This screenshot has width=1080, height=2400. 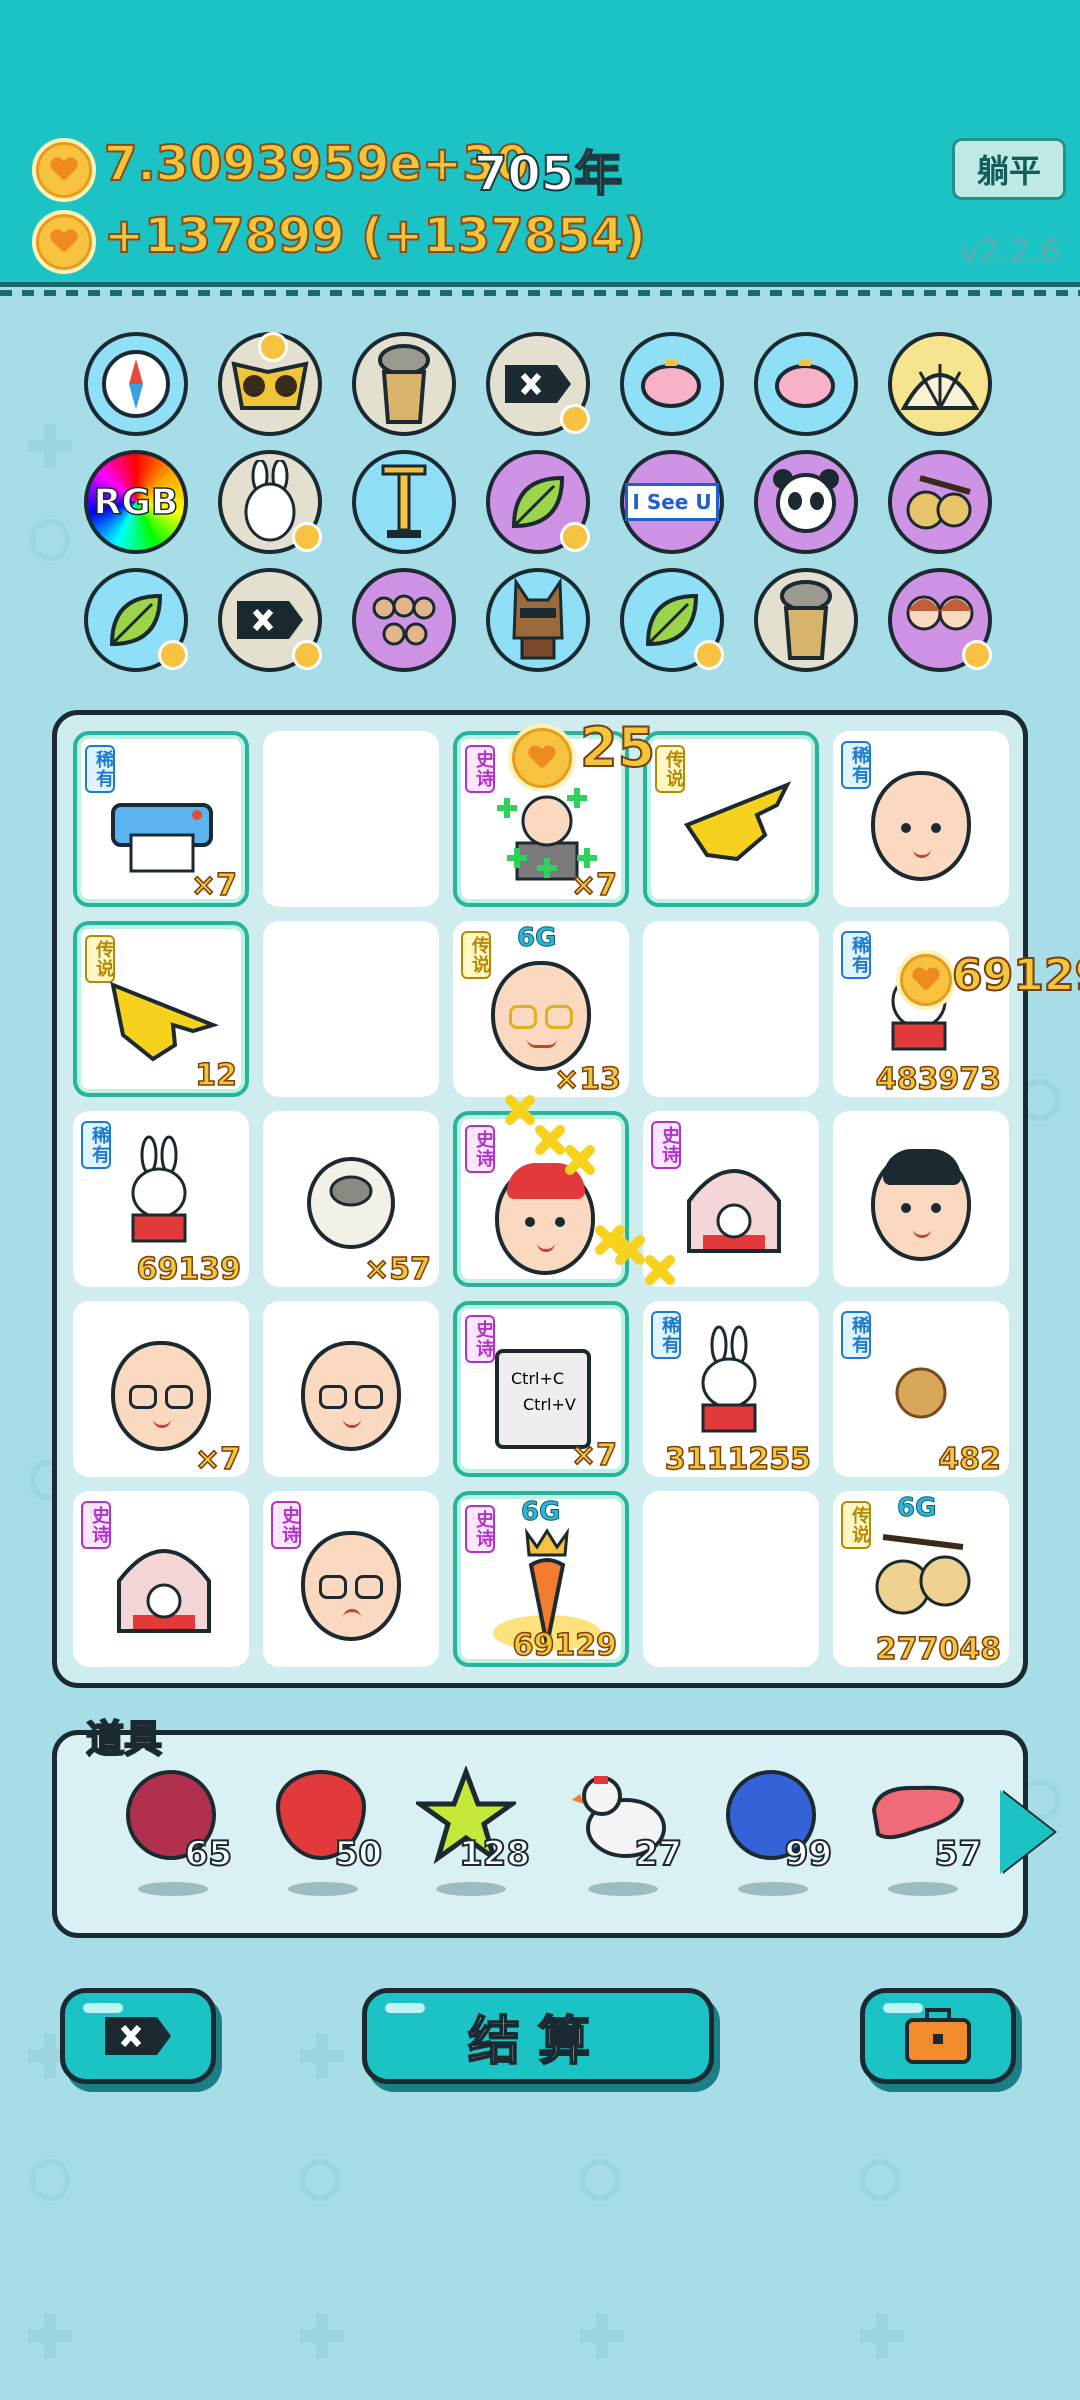 I want to click on backpack-button, so click(x=938, y=2036).